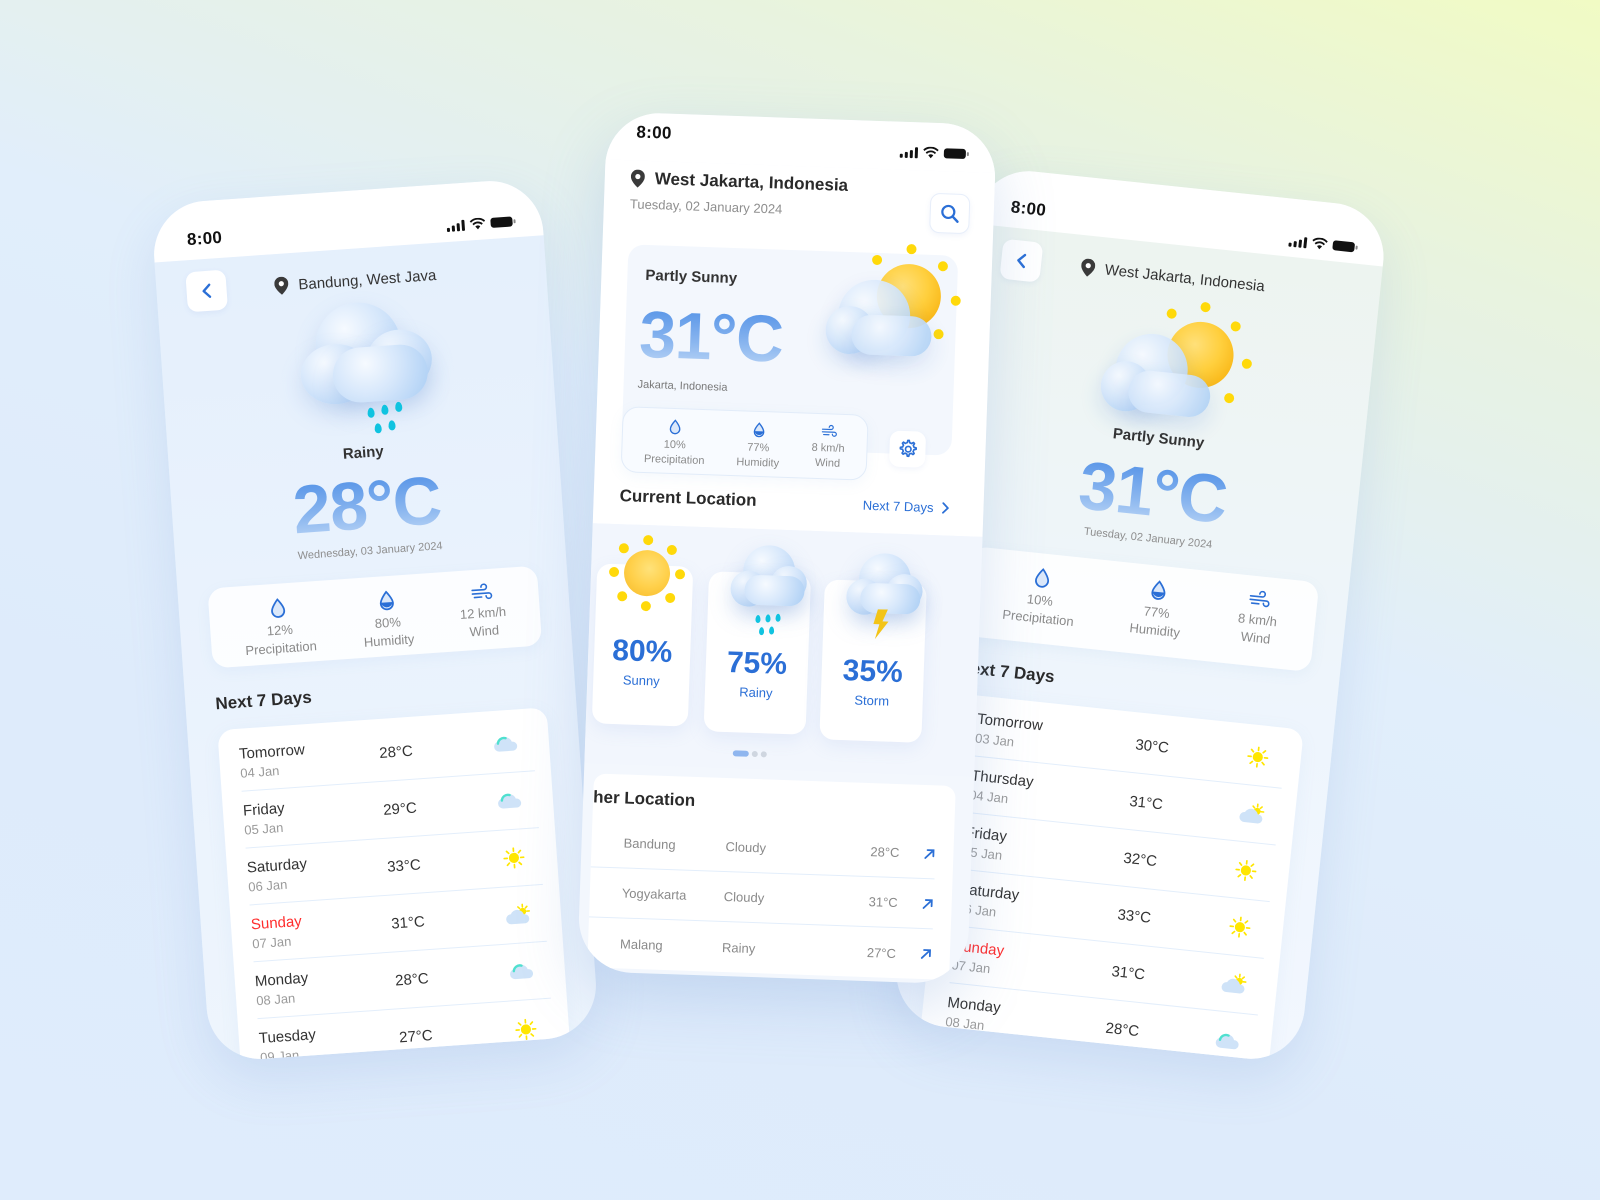  I want to click on other-temperature: 27°C, so click(881, 952).